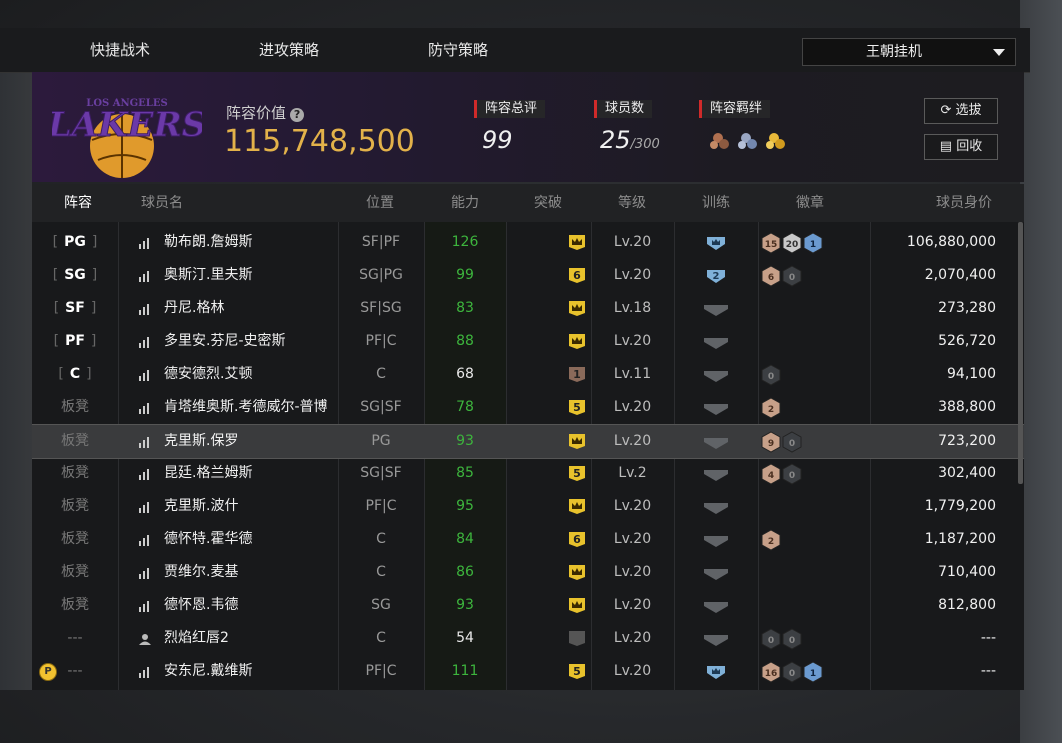 The width and height of the screenshot is (1062, 743). What do you see at coordinates (577, 275) in the screenshot?
I see `breakthrough-level: 6` at bounding box center [577, 275].